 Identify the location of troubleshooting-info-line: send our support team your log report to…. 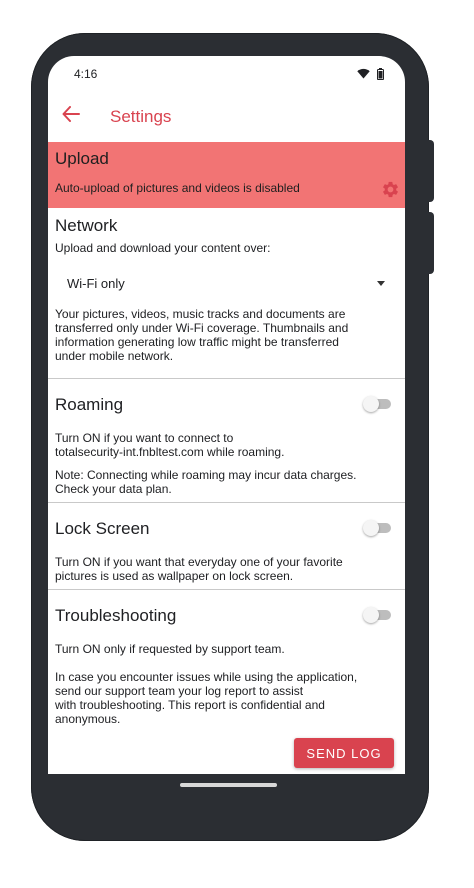
(179, 691).